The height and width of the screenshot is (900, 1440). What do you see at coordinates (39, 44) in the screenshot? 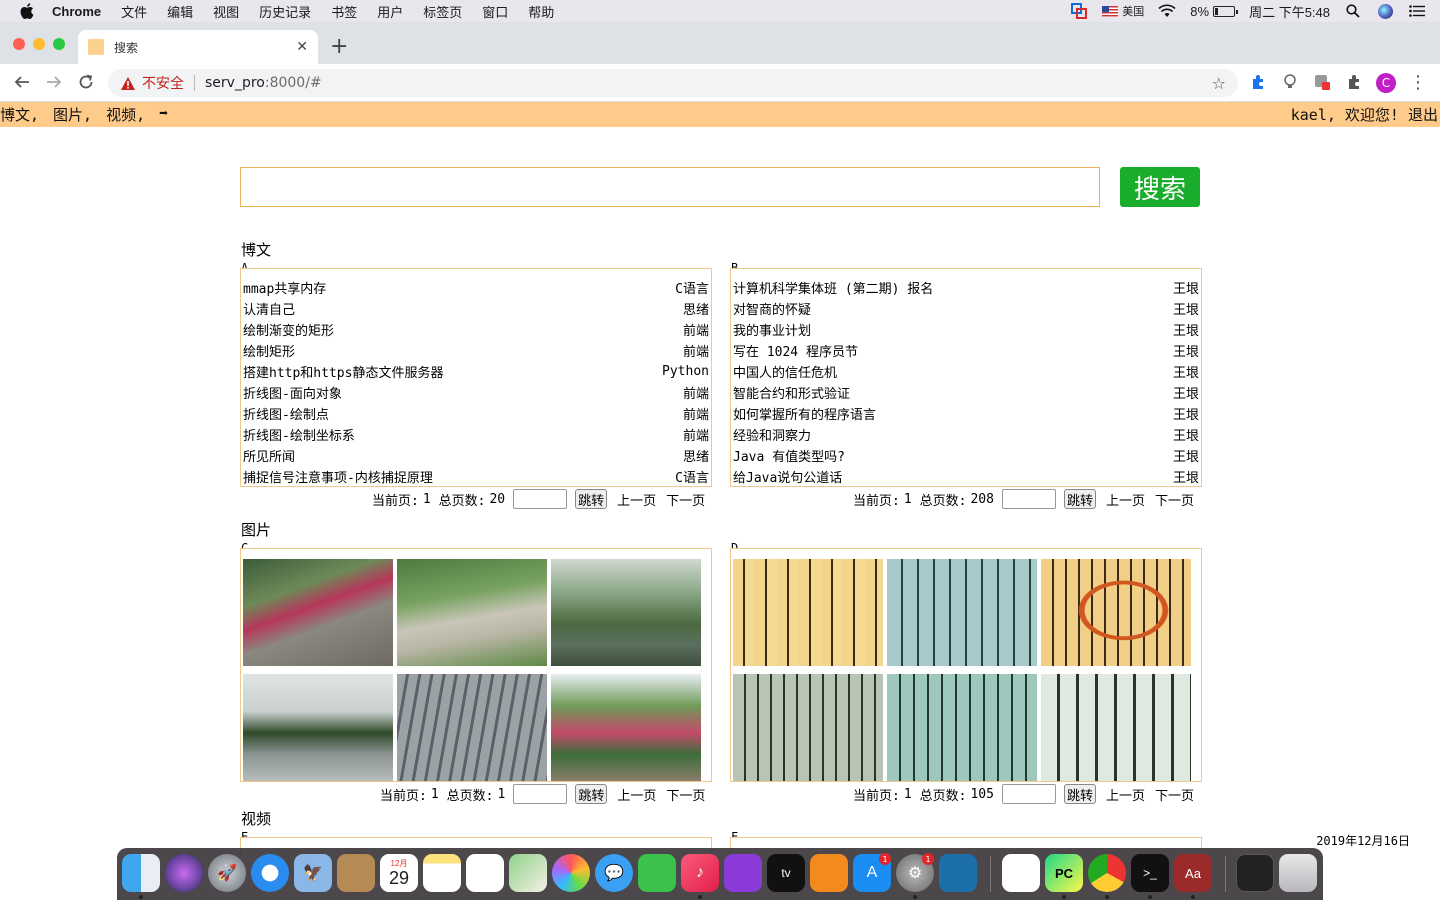
I see `minimize-window-button` at bounding box center [39, 44].